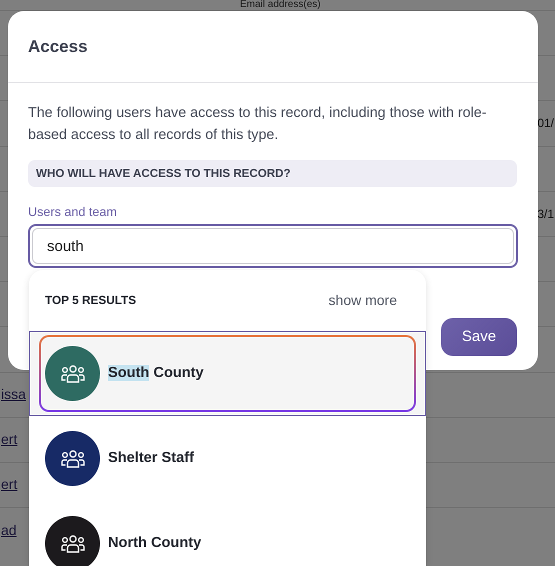 The width and height of the screenshot is (555, 566). What do you see at coordinates (479, 337) in the screenshot?
I see `save-button: Save` at bounding box center [479, 337].